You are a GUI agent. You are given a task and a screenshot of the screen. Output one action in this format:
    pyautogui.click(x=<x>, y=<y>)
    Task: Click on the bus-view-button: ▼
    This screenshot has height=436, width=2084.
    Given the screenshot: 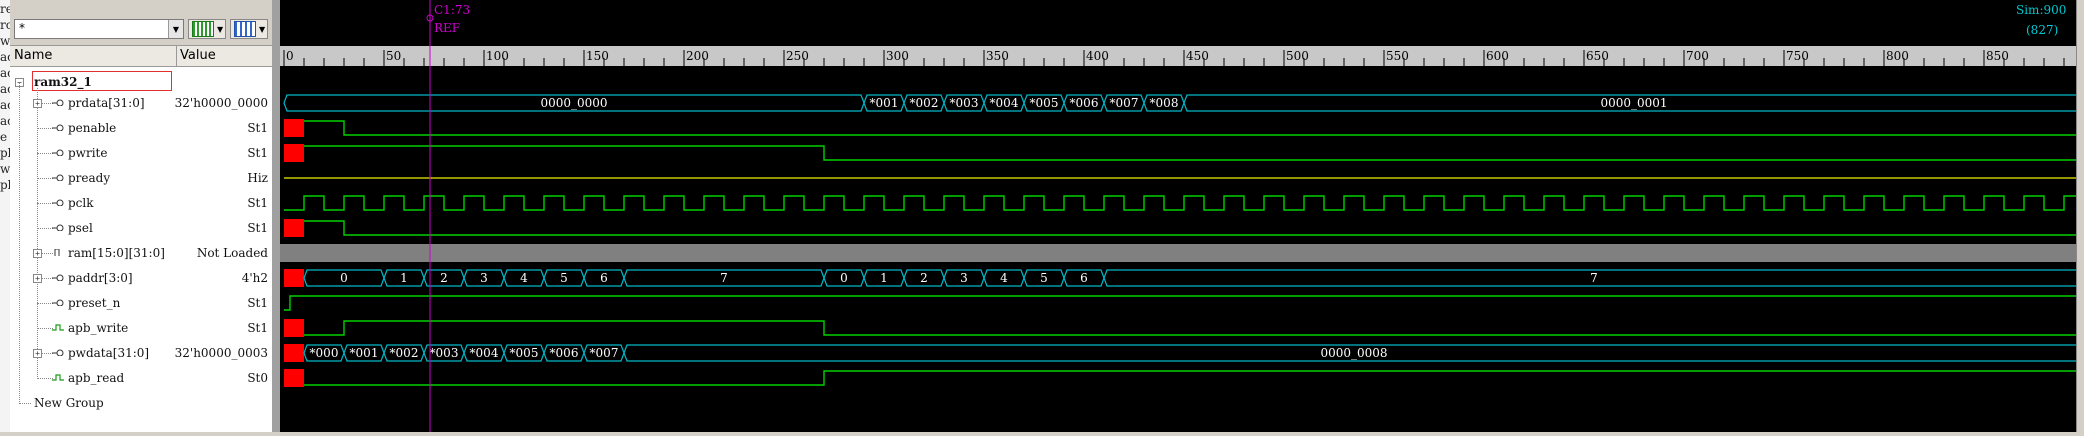 What is the action you would take?
    pyautogui.click(x=207, y=29)
    